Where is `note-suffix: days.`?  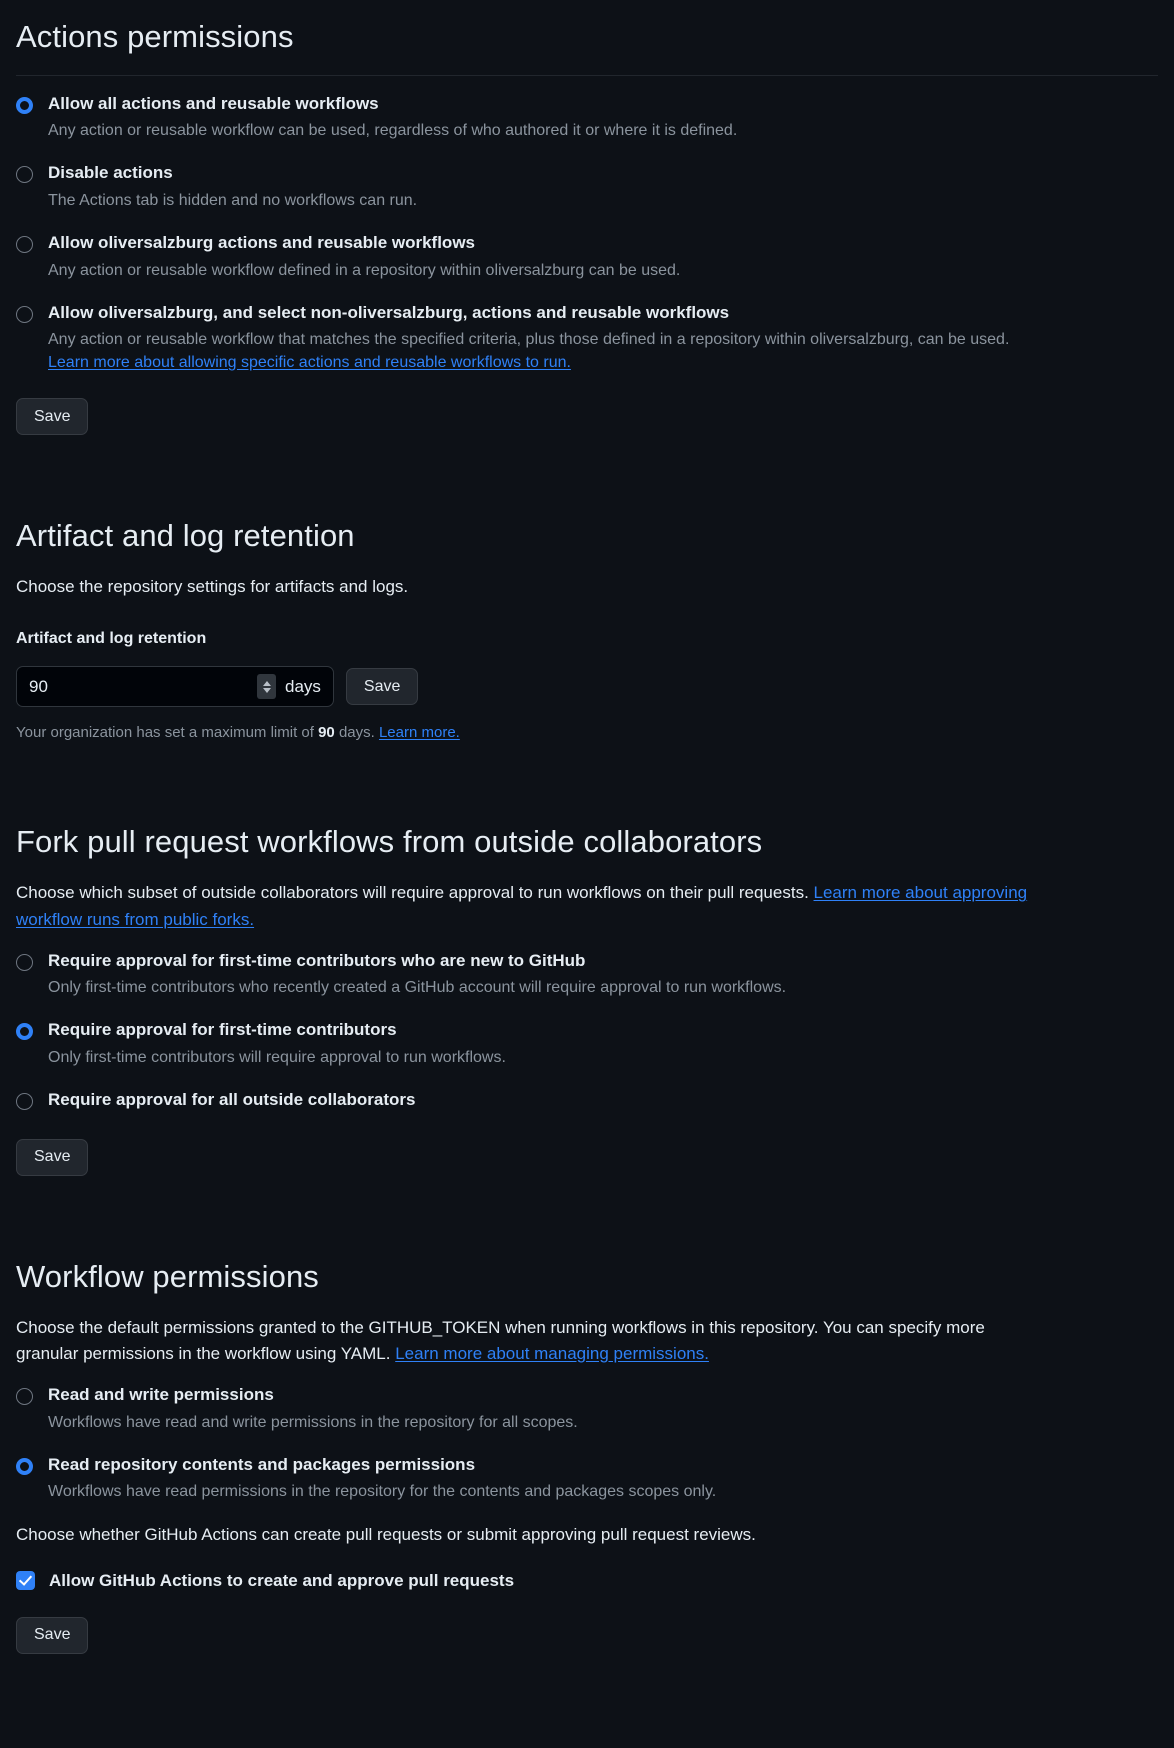
note-suffix: days. is located at coordinates (356, 733).